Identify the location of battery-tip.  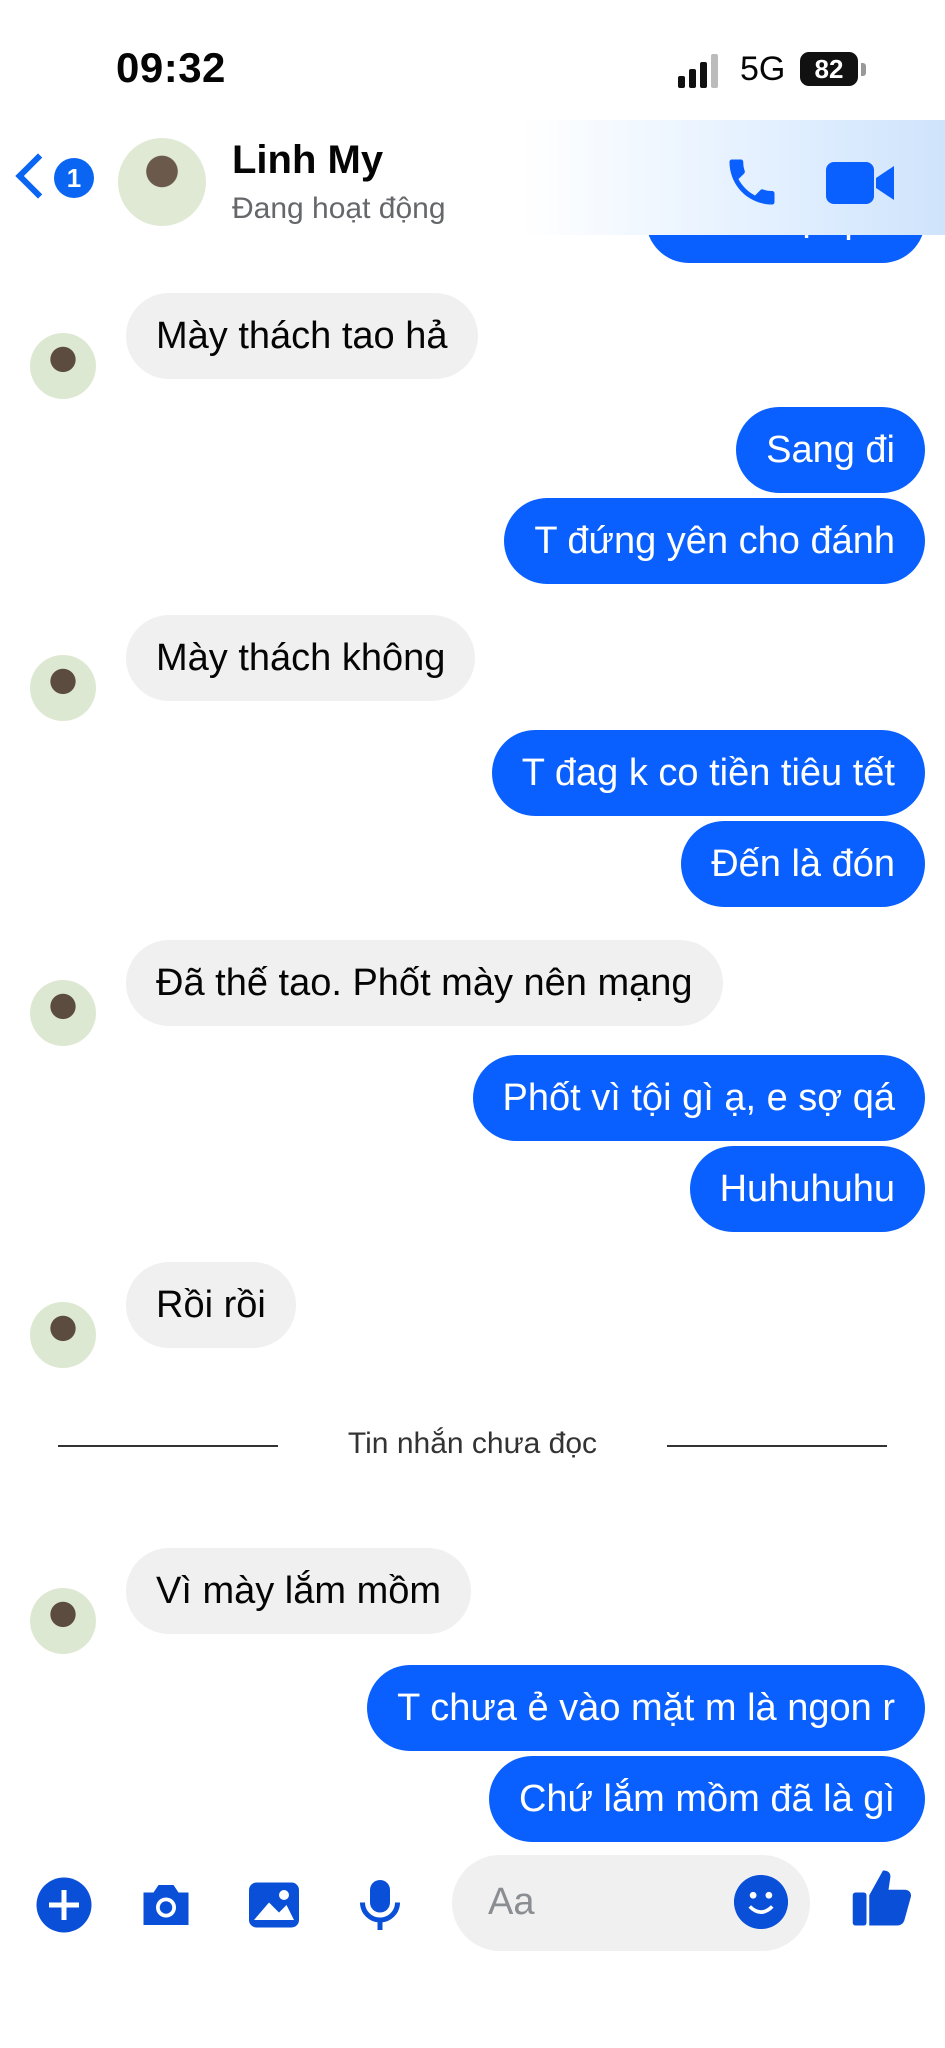
(863, 69).